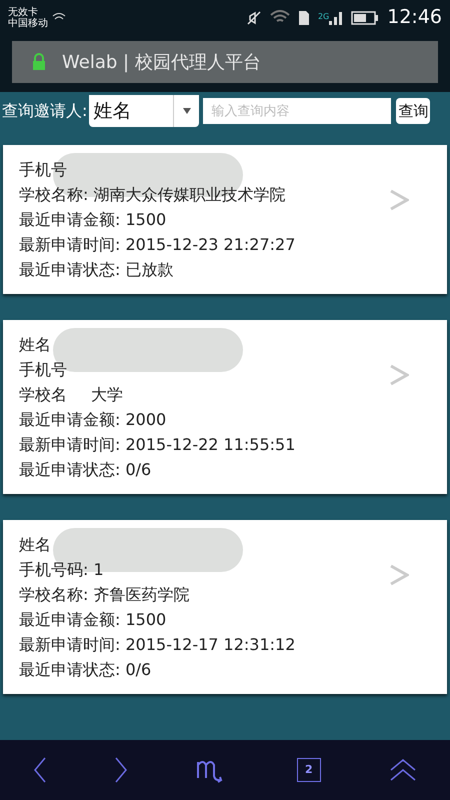 This screenshot has height=800, width=450. Describe the element at coordinates (61, 569) in the screenshot. I see `record-field: 手机号码: 1` at that location.